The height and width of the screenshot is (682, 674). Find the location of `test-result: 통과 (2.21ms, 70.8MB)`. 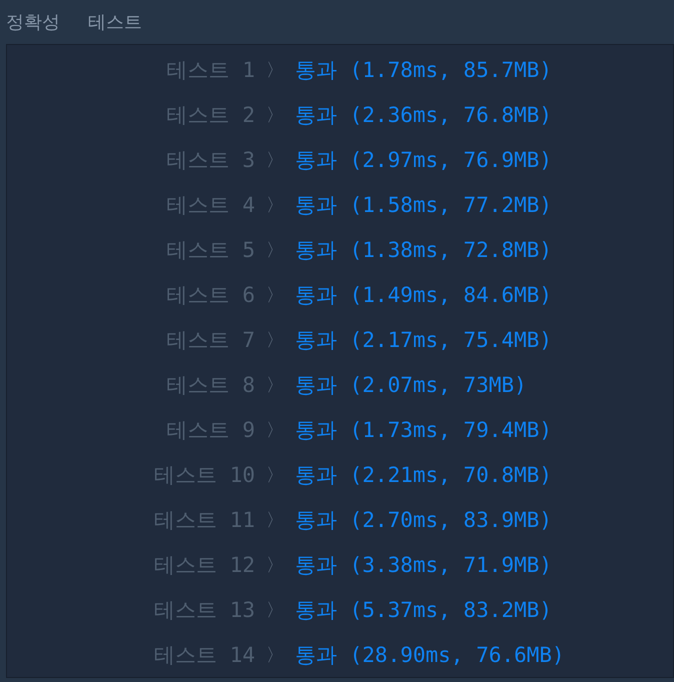

test-result: 통과 (2.21ms, 70.8MB) is located at coordinates (423, 475).